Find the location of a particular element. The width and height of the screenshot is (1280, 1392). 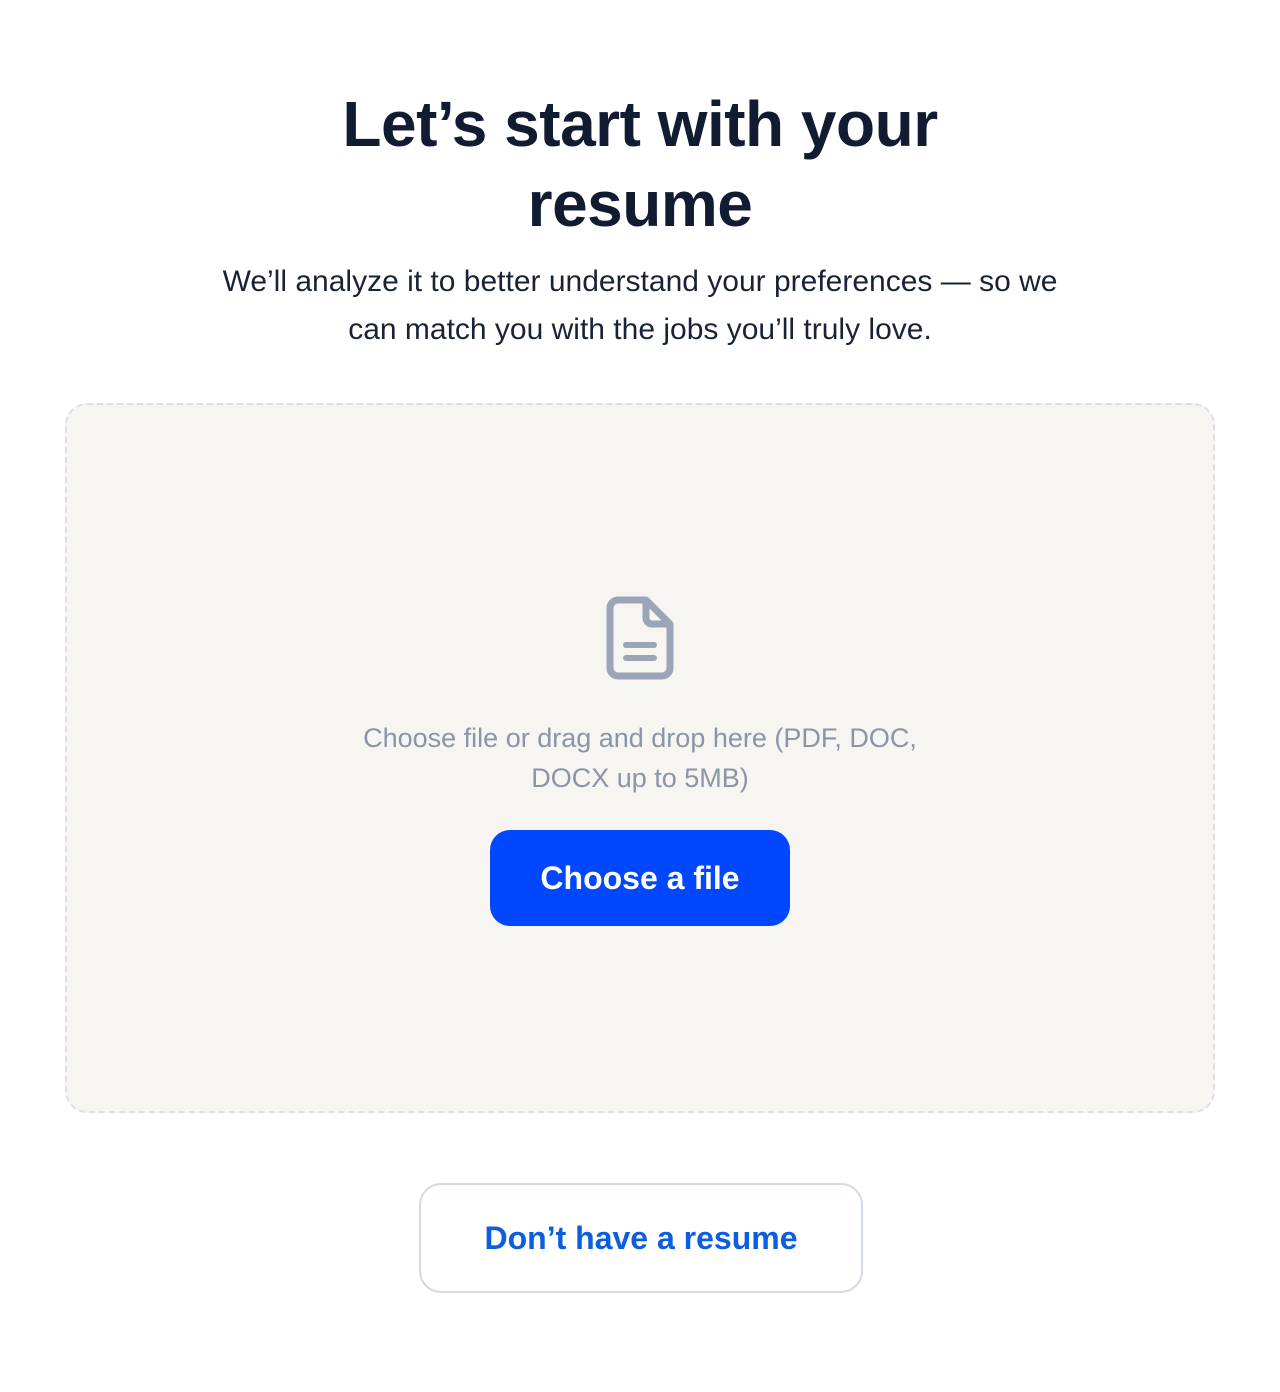

no-resume-button: Don’t have a resume is located at coordinates (641, 1238).